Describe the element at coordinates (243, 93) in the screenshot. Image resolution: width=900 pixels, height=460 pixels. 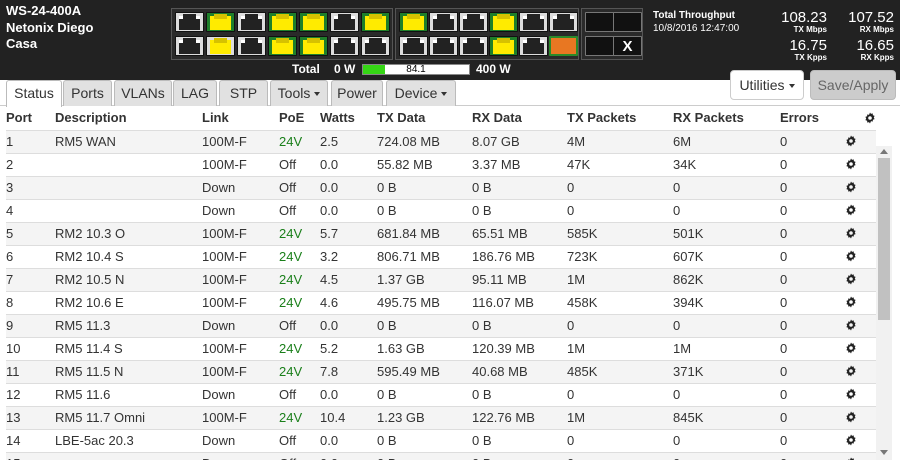
I see `tab-stp: STP` at that location.